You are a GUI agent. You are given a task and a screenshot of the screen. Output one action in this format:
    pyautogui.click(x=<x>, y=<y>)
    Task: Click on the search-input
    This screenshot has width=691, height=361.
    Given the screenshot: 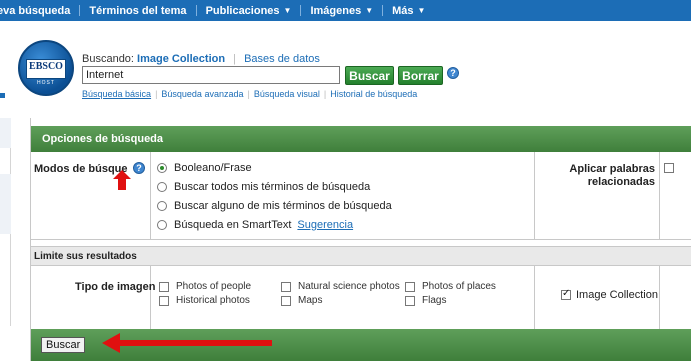 What is the action you would take?
    pyautogui.click(x=211, y=75)
    